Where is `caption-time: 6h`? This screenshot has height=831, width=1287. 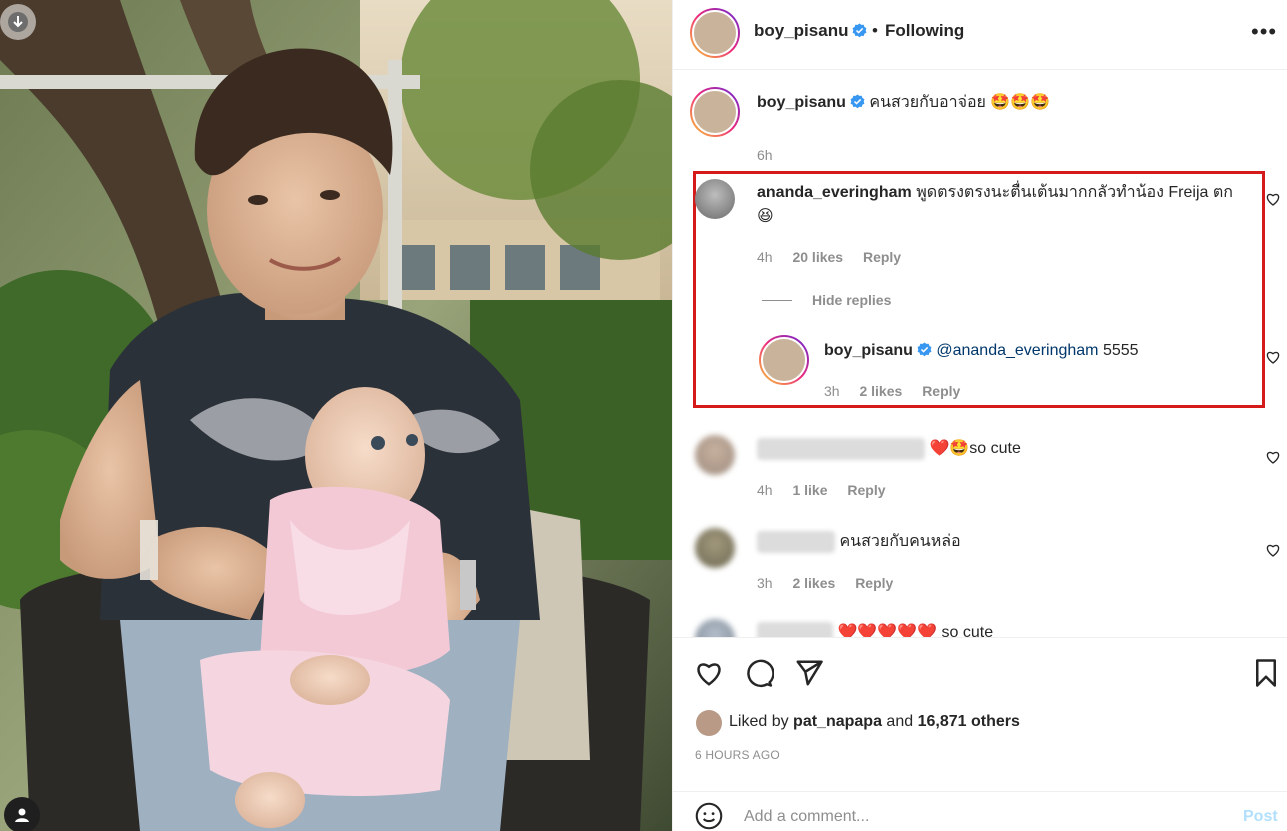
caption-time: 6h is located at coordinates (765, 155).